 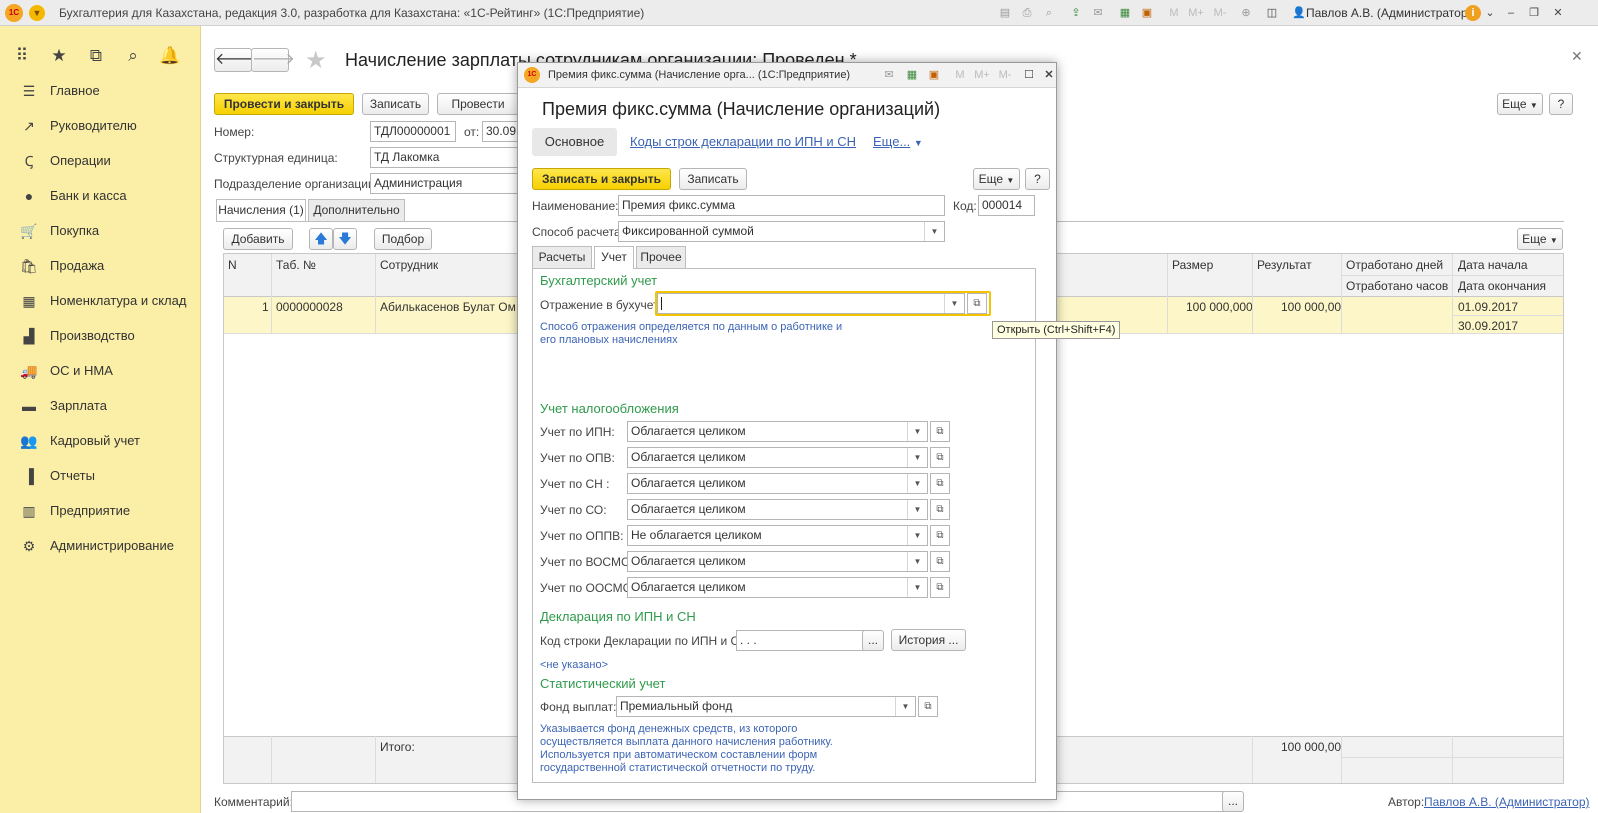 What do you see at coordinates (811, 303) in the screenshot?
I see `reflection-field: ▼` at bounding box center [811, 303].